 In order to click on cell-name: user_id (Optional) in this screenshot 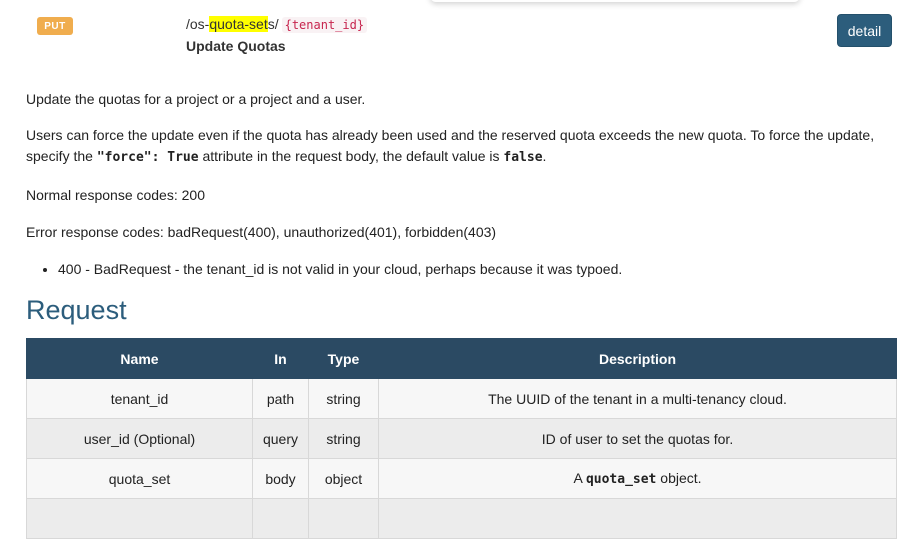, I will do `click(139, 438)`.